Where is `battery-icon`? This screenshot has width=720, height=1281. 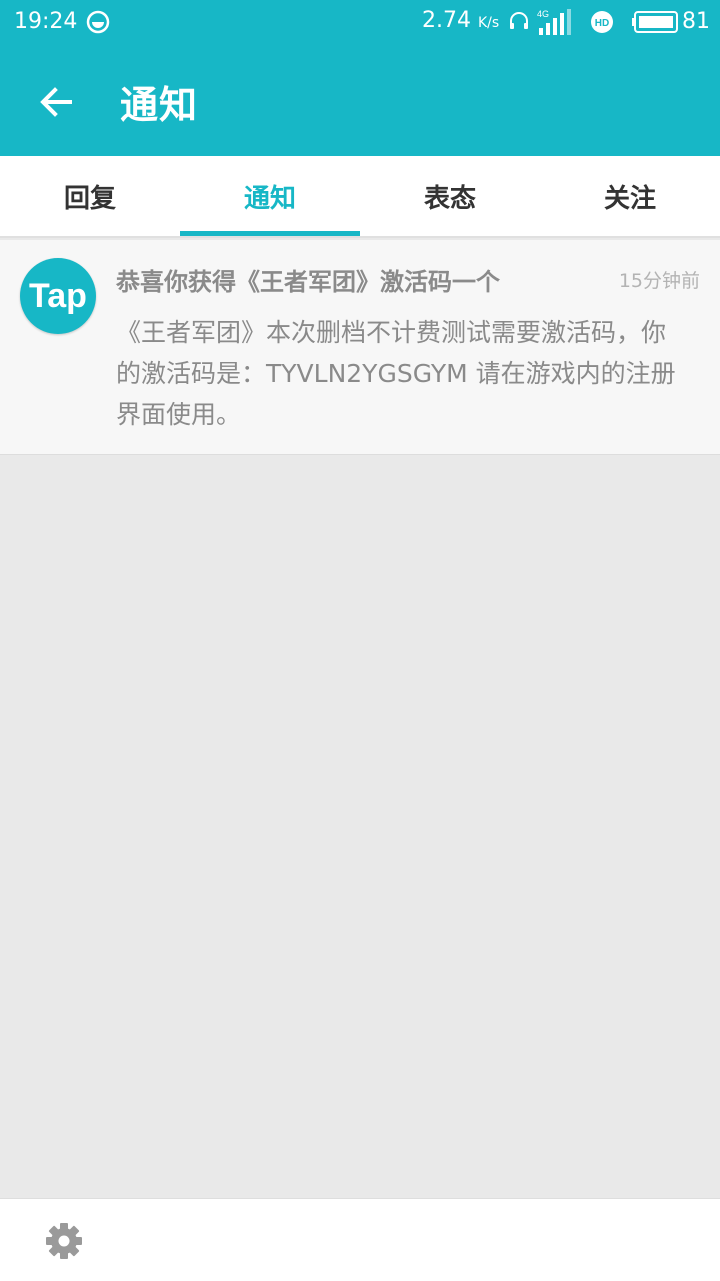
battery-icon is located at coordinates (655, 22).